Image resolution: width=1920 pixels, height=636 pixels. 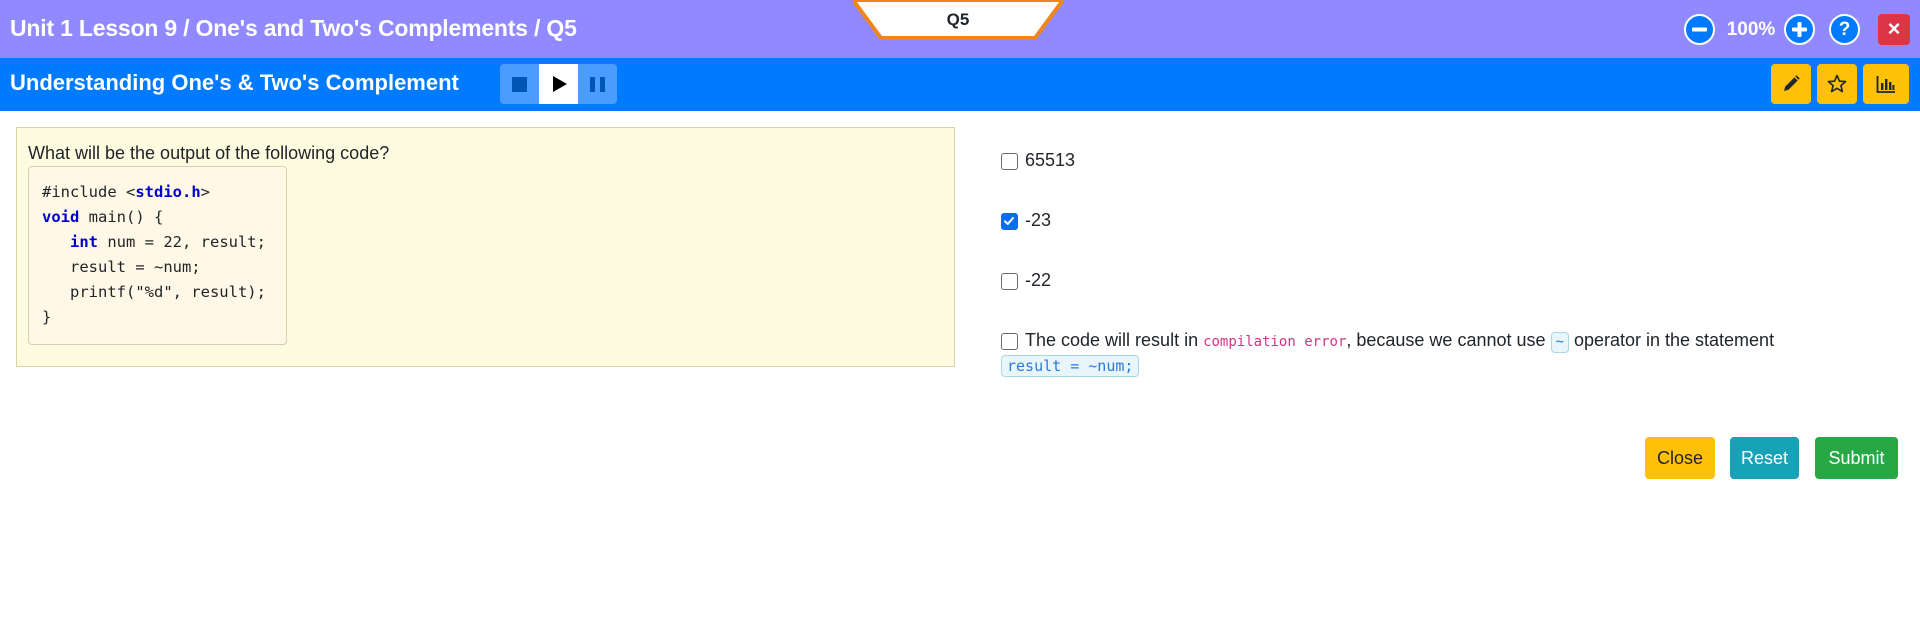 I want to click on inline-code-compilation-error: compilation error, so click(x=1275, y=342).